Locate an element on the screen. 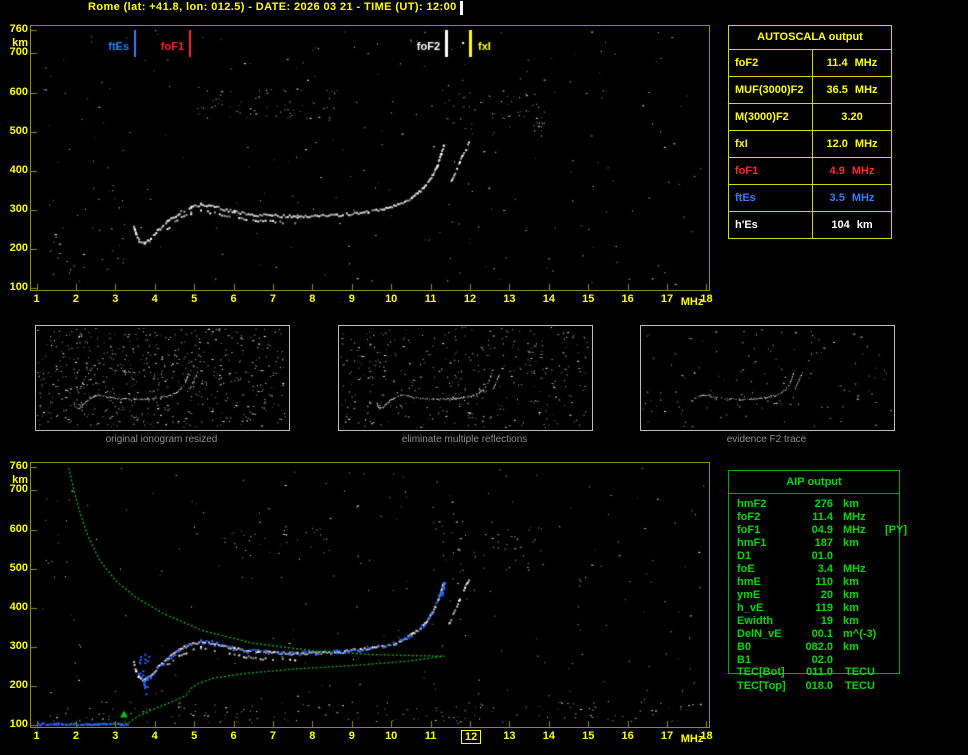  thumbnail-original-ionogram is located at coordinates (162, 378).